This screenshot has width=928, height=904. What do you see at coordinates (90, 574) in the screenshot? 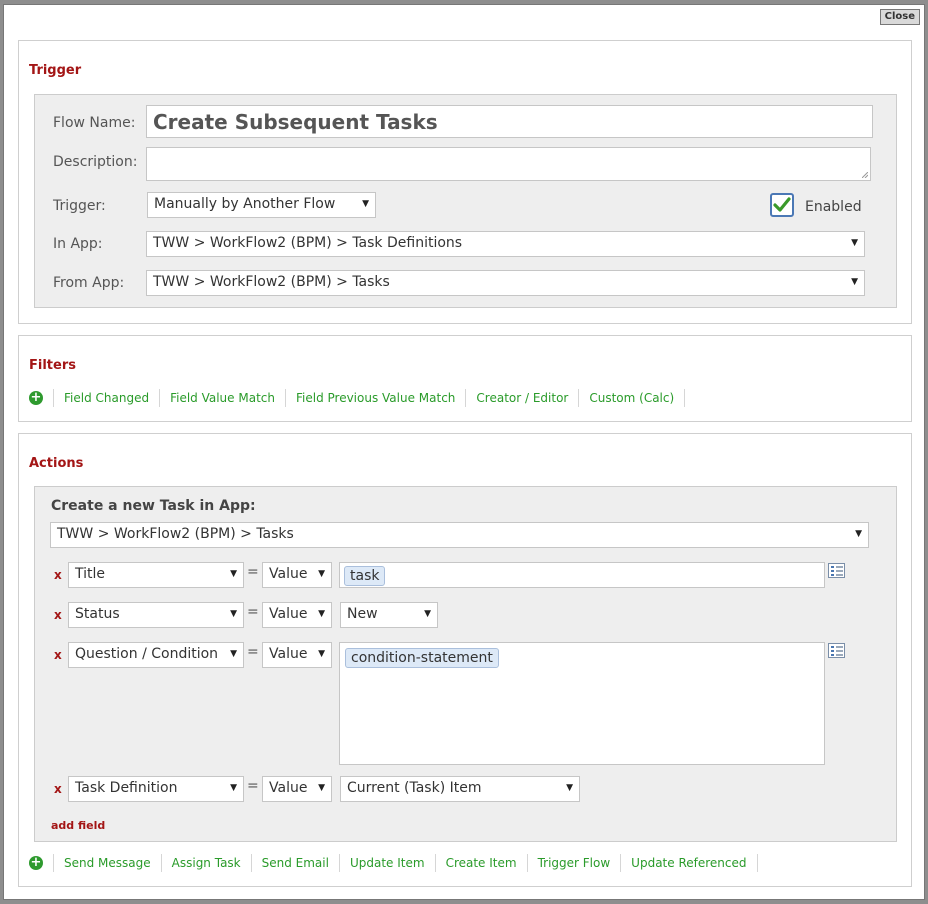
I see `field-select-value: Title` at bounding box center [90, 574].